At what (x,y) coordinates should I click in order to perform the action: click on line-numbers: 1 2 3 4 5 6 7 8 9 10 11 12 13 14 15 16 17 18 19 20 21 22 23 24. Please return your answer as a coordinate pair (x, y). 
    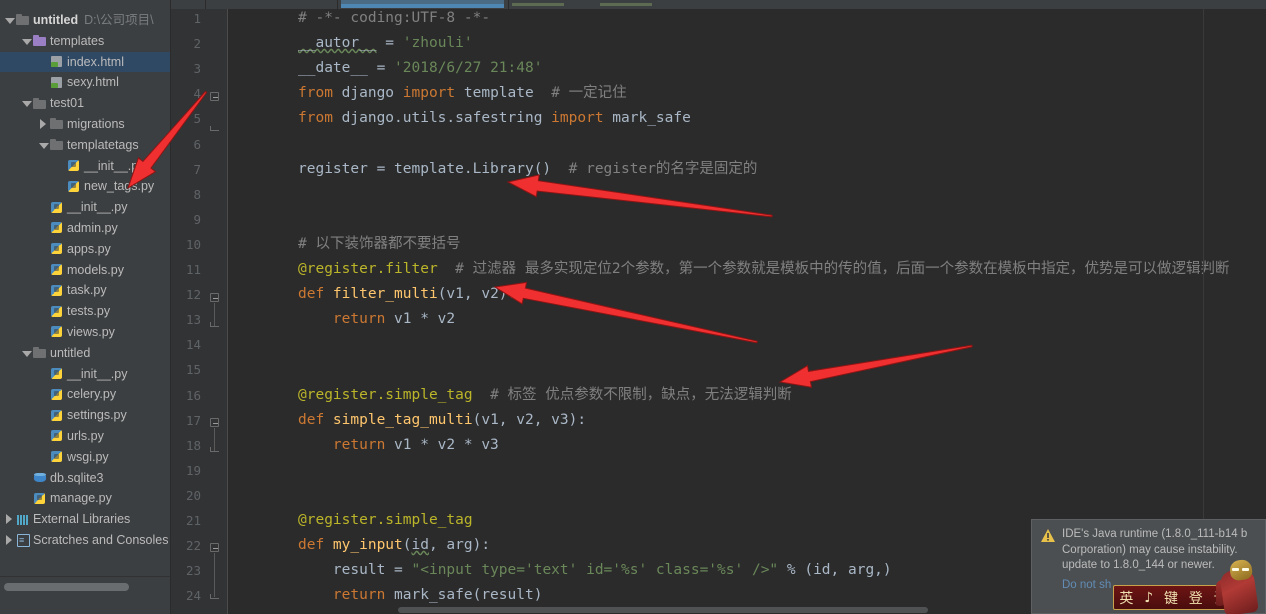
    Looking at the image, I should click on (188, 307).